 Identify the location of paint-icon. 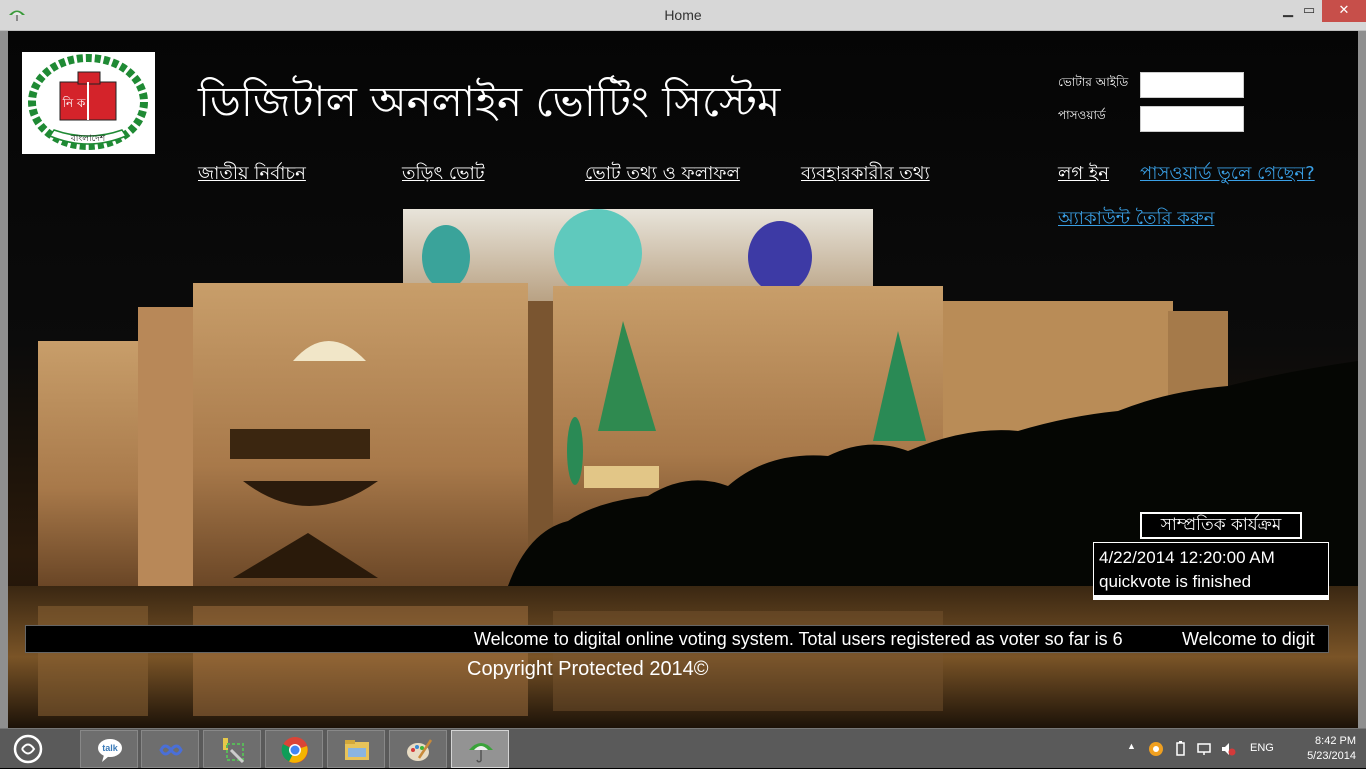
(420, 750).